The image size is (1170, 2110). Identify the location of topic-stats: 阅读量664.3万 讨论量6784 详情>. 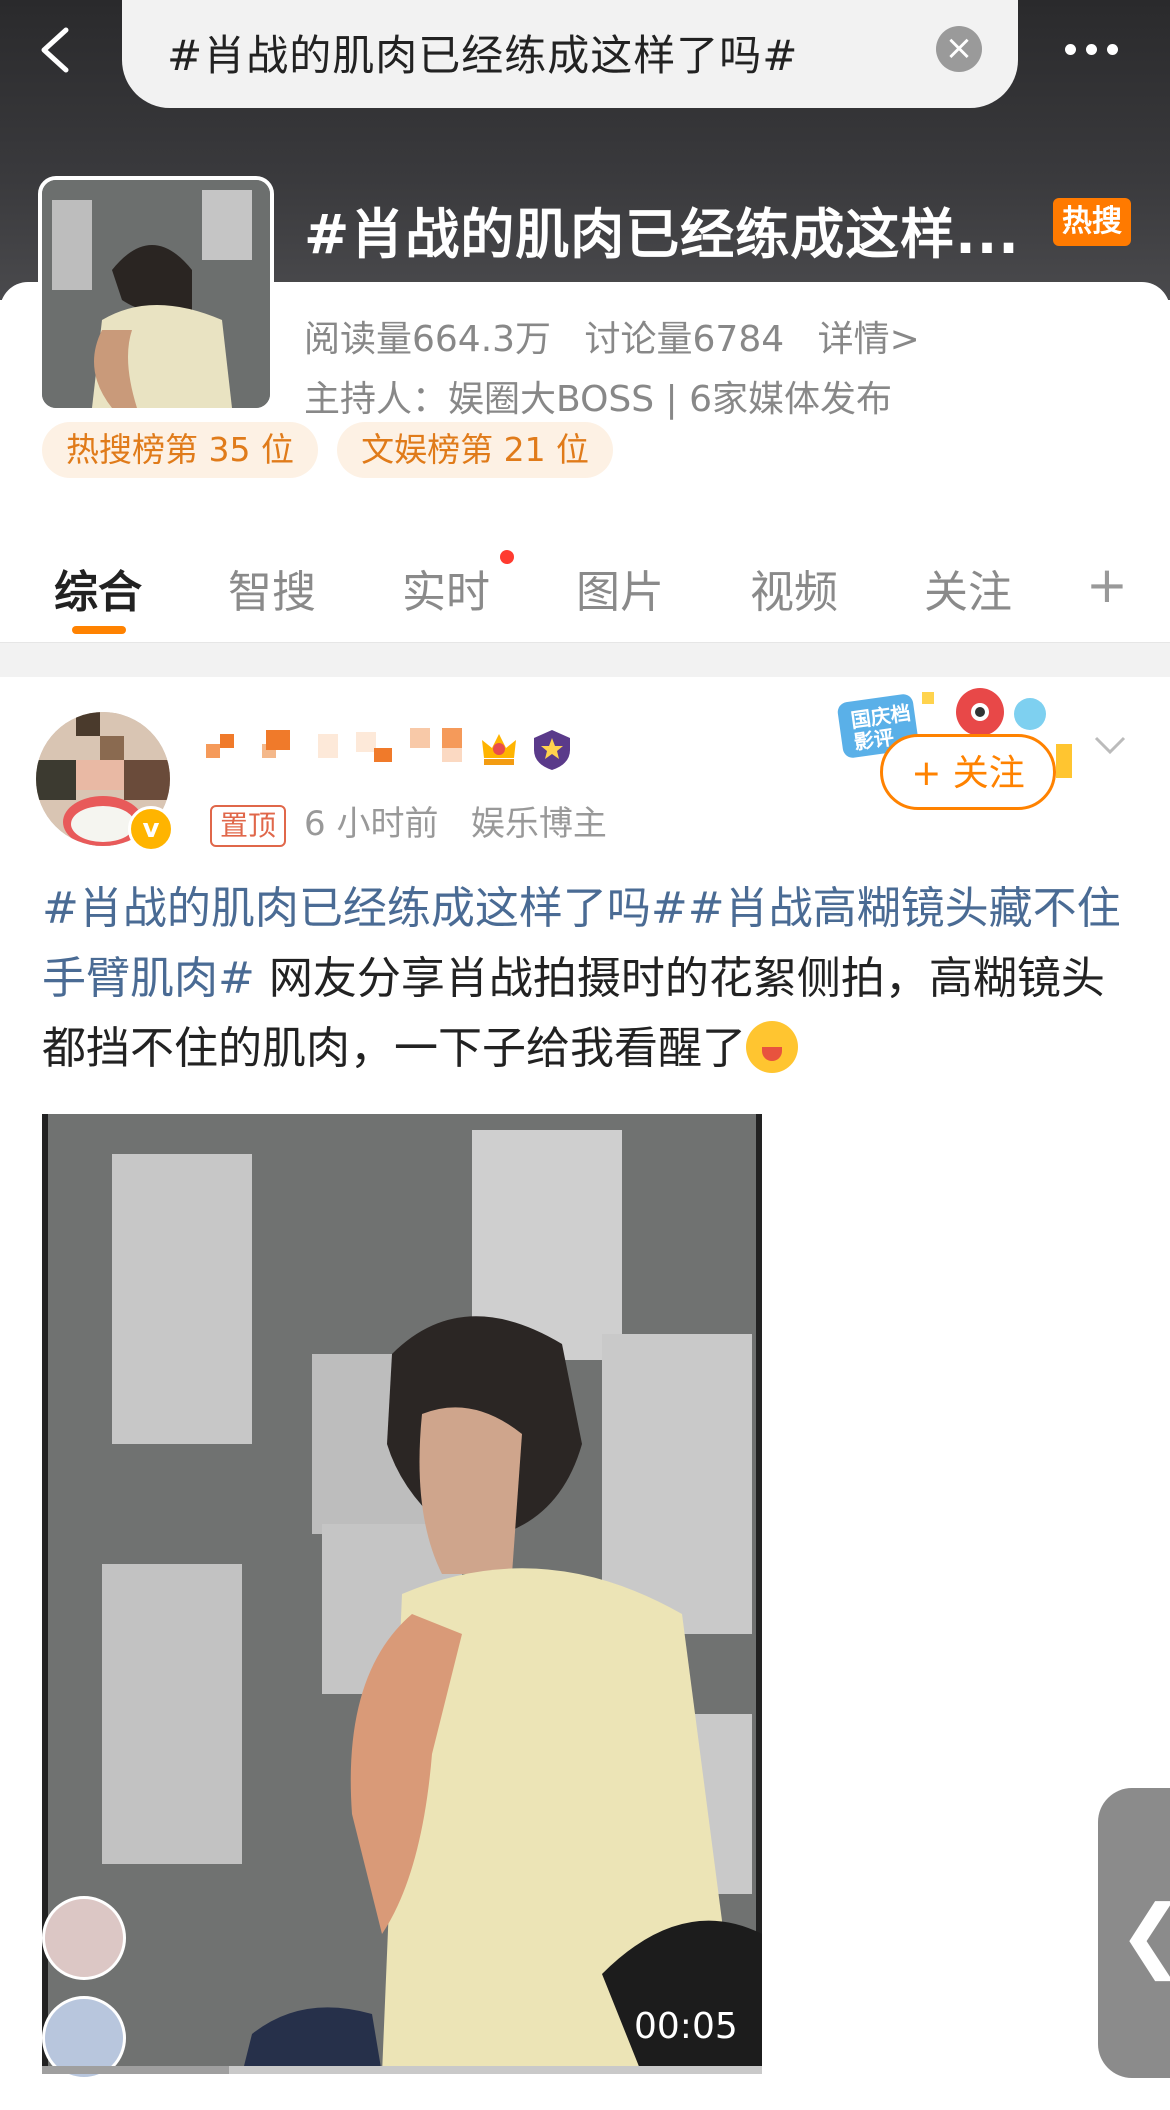
(623, 336).